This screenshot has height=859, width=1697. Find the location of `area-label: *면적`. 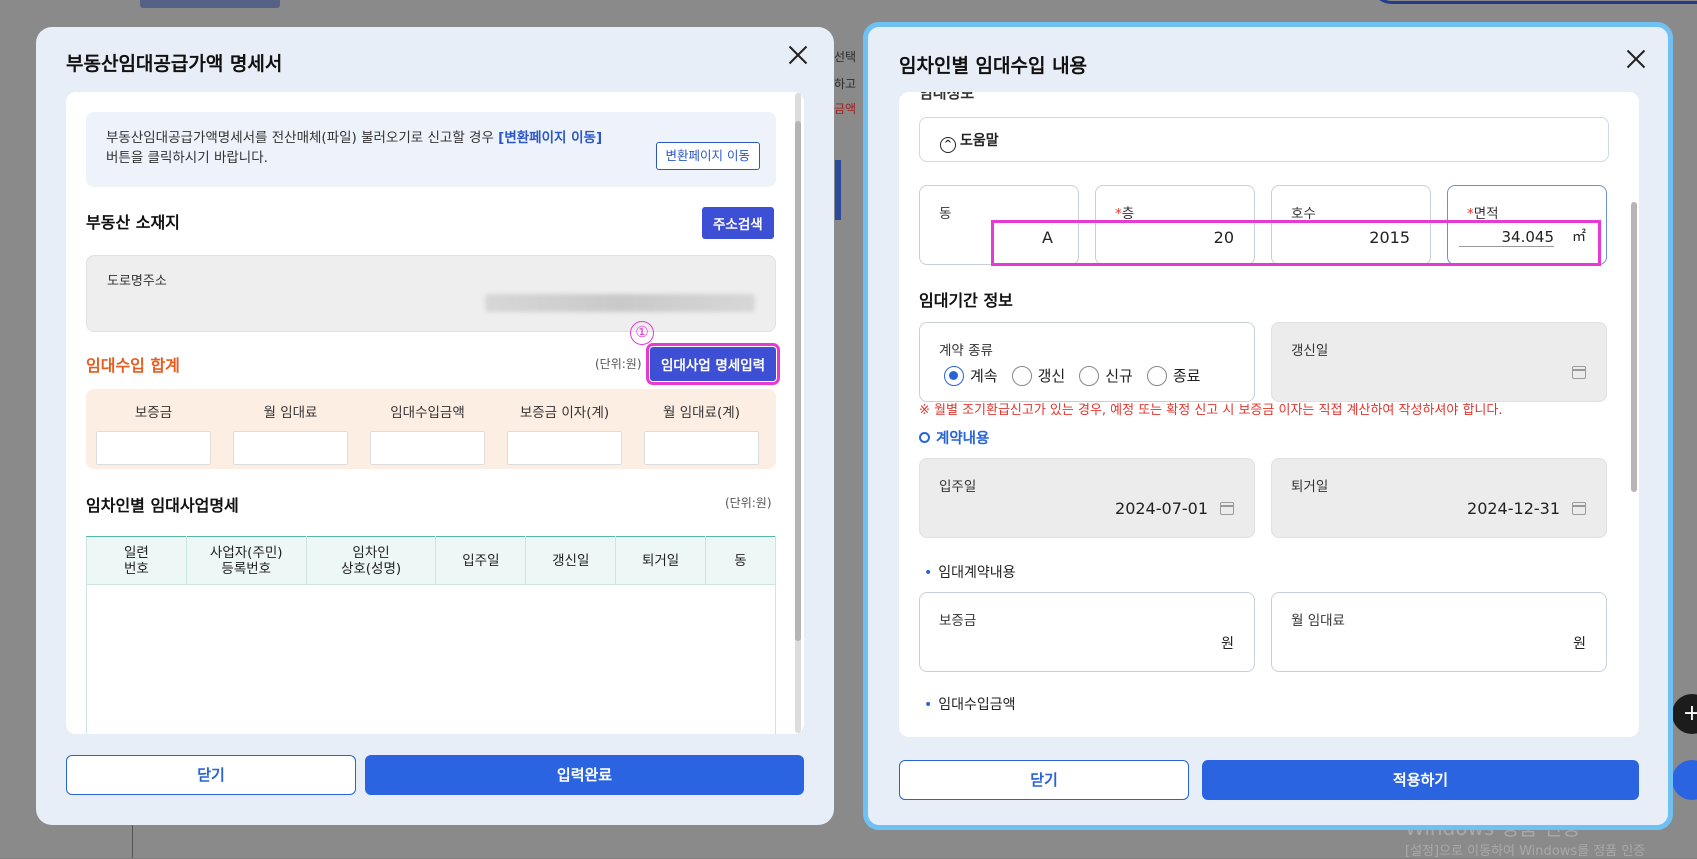

area-label: *면적 is located at coordinates (1483, 214).